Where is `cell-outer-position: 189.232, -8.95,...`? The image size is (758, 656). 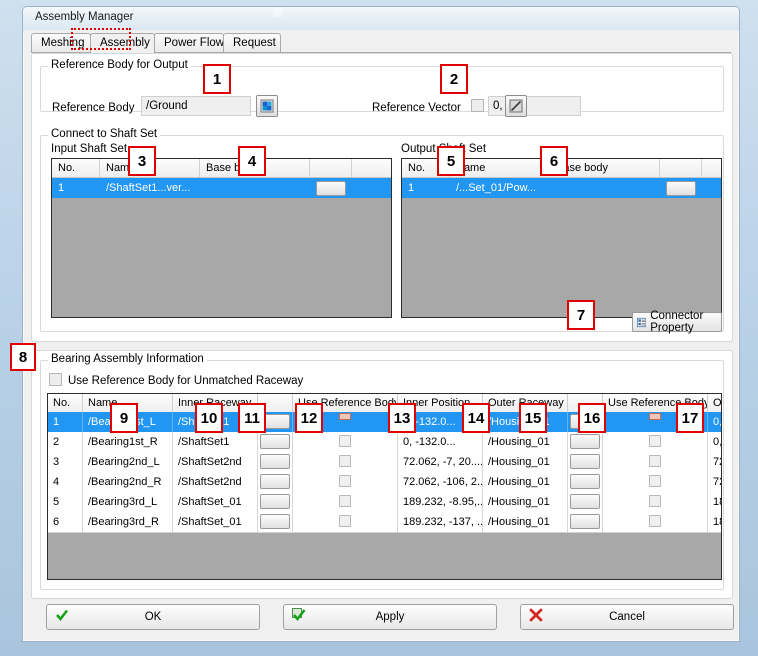 cell-outer-position: 189.232, -8.95,... is located at coordinates (717, 502).